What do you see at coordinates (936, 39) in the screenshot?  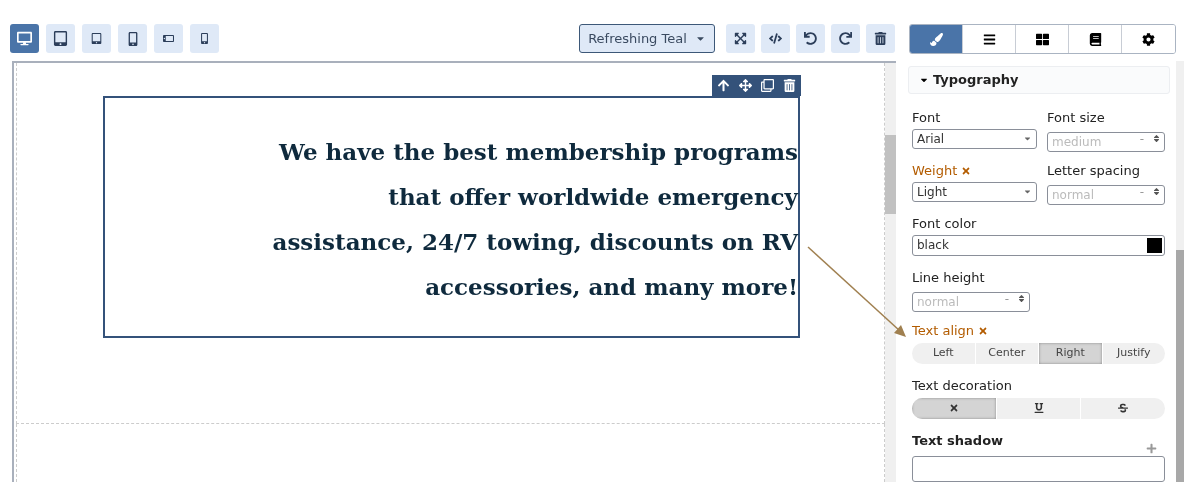 I see `paintbrush-icon` at bounding box center [936, 39].